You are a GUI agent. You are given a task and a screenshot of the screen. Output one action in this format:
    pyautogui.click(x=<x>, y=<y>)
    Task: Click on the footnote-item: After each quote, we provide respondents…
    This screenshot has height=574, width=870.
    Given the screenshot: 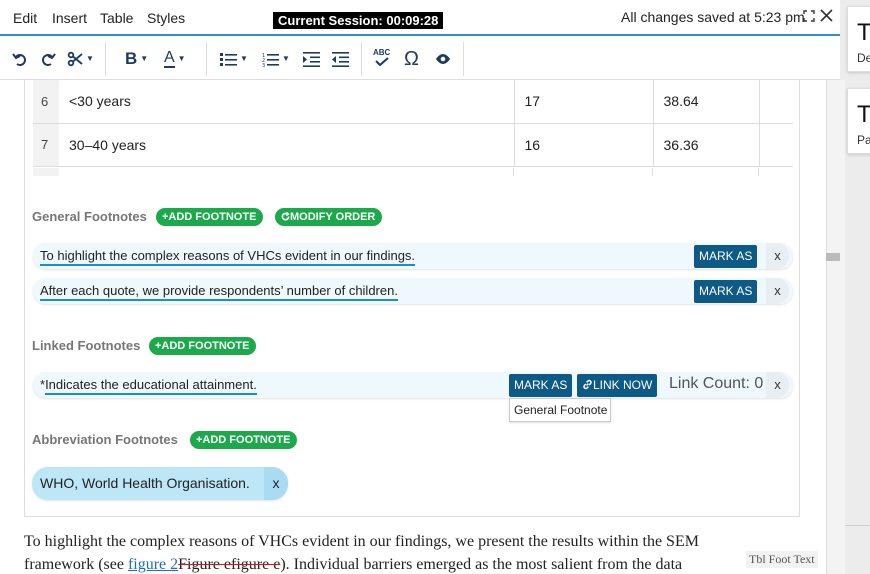 What is the action you would take?
    pyautogui.click(x=413, y=291)
    